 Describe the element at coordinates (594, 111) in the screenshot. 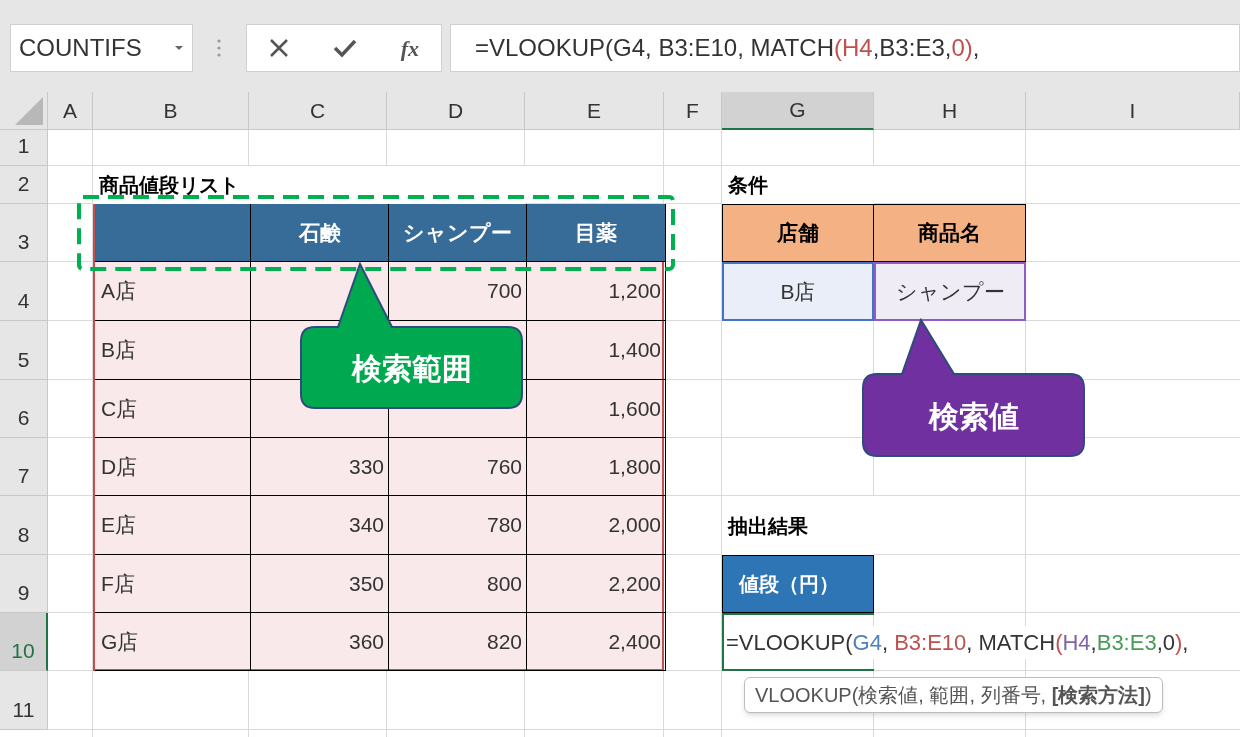

I see `column-header: E` at that location.